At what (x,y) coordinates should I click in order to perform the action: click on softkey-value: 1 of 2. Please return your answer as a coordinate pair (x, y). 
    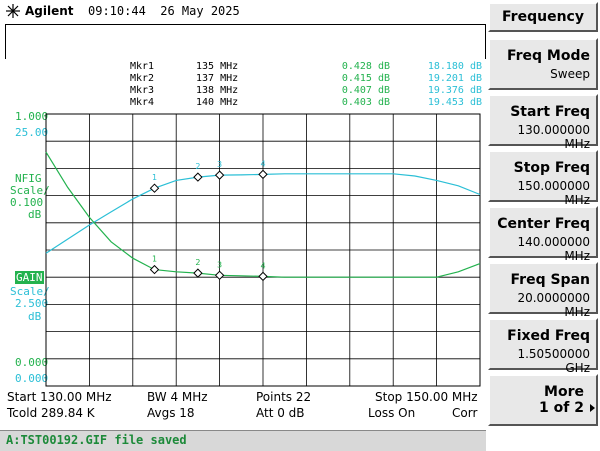
    Looking at the image, I should click on (561, 408).